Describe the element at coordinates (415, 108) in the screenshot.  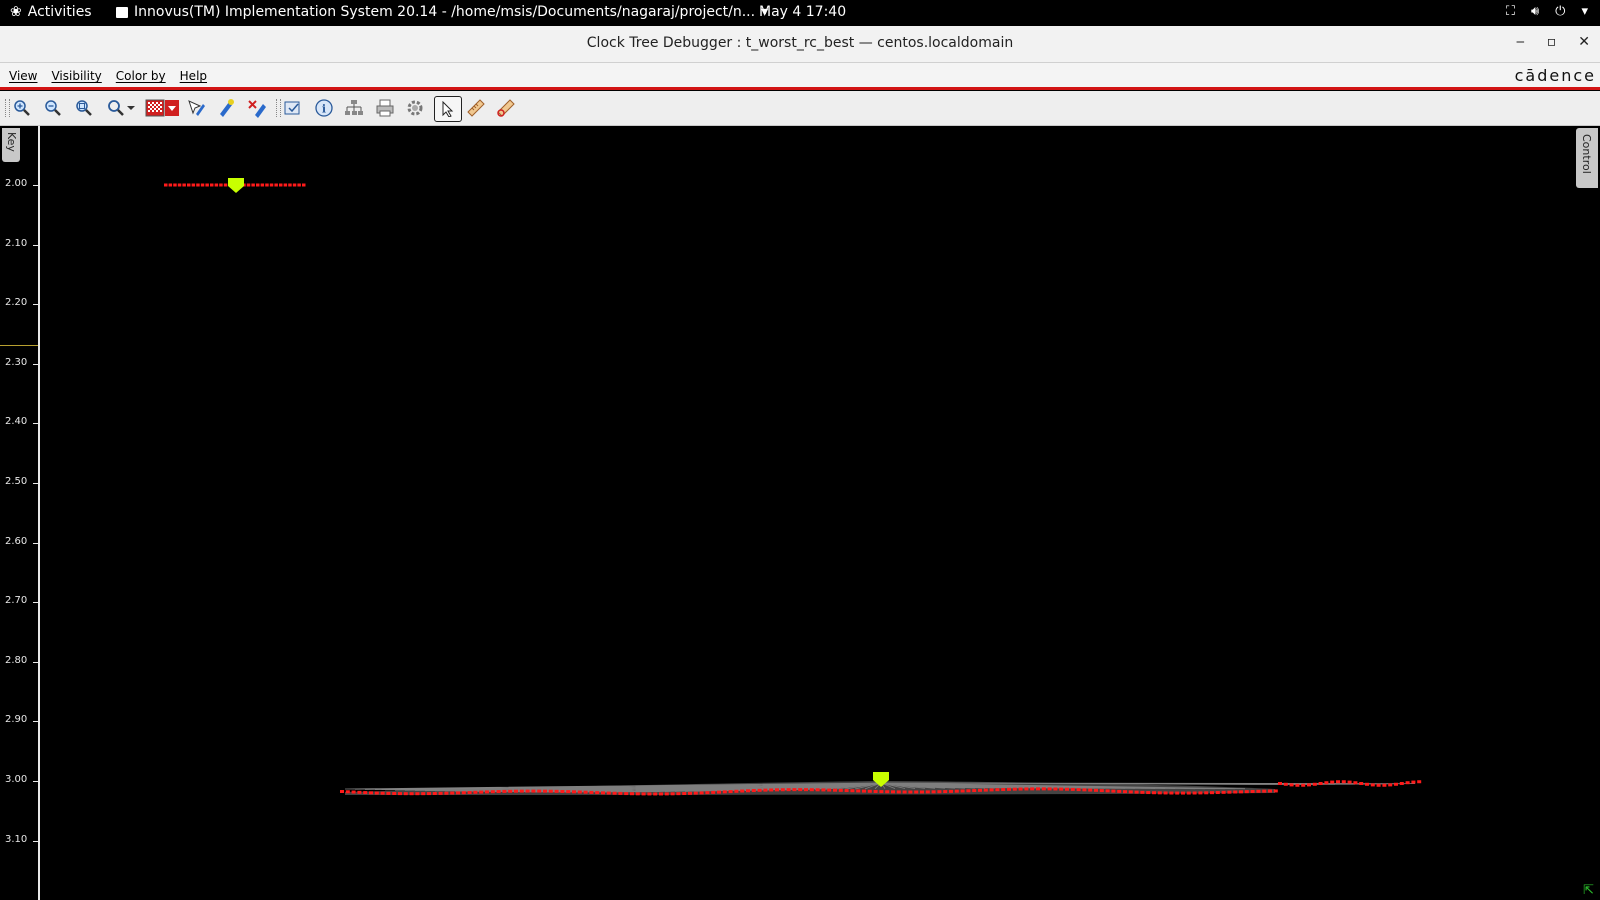
I see `settings-icon` at that location.